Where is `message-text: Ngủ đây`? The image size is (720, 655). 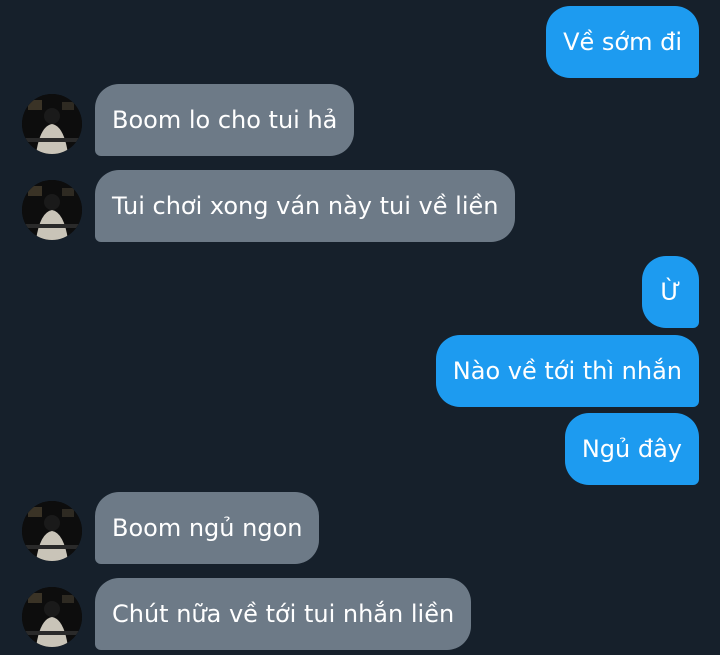
message-text: Ngủ đây is located at coordinates (631, 449).